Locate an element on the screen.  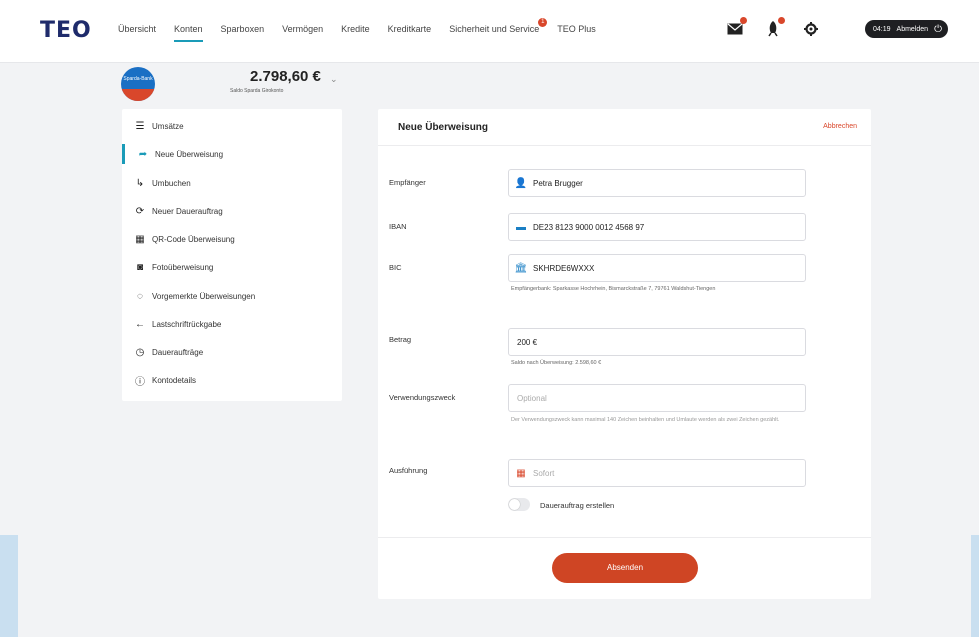
qr-icon: ▦ is located at coordinates (140, 239).